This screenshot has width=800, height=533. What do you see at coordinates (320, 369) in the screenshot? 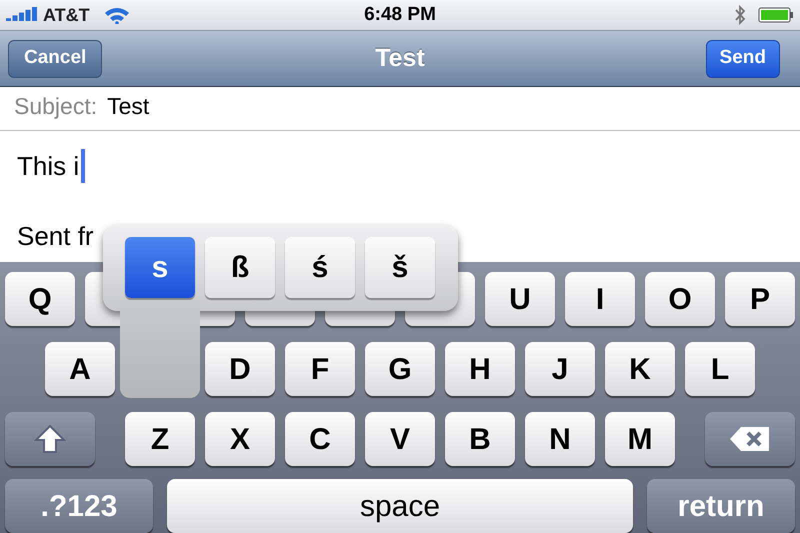
I see `key: F` at bounding box center [320, 369].